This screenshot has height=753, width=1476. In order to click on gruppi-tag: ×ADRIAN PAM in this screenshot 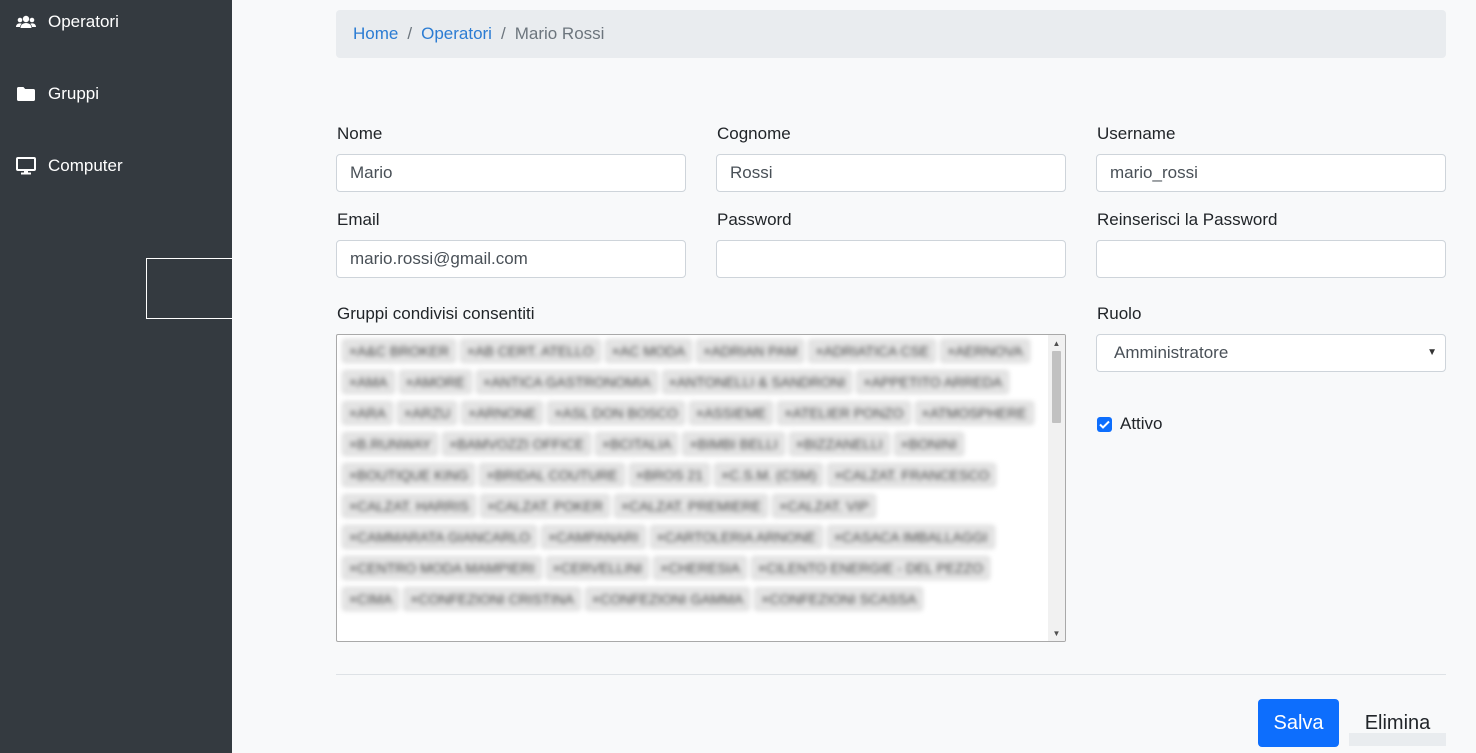, I will do `click(750, 351)`.